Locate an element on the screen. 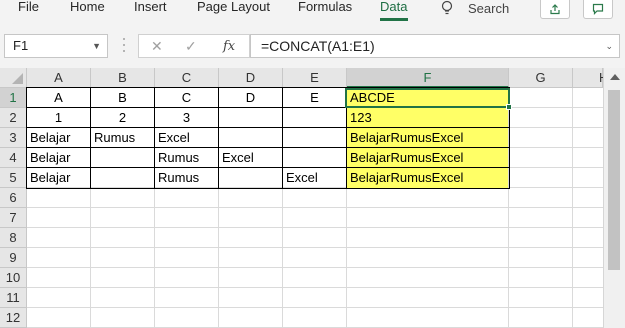  chevron-down-icon: ▼ is located at coordinates (96, 46).